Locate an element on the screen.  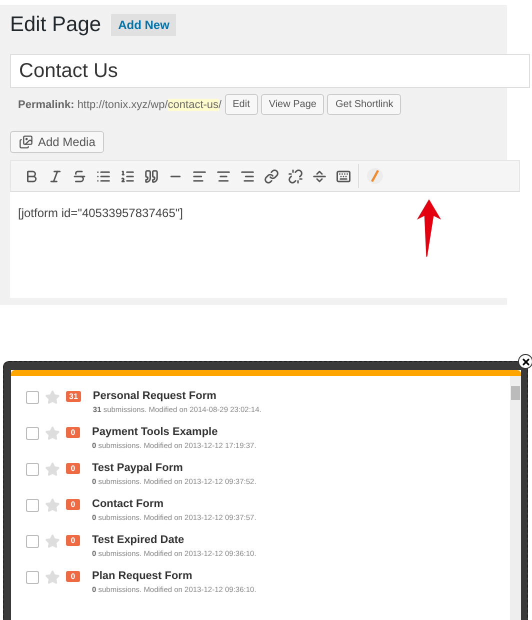
form-title: Plan Request Form is located at coordinates (174, 576).